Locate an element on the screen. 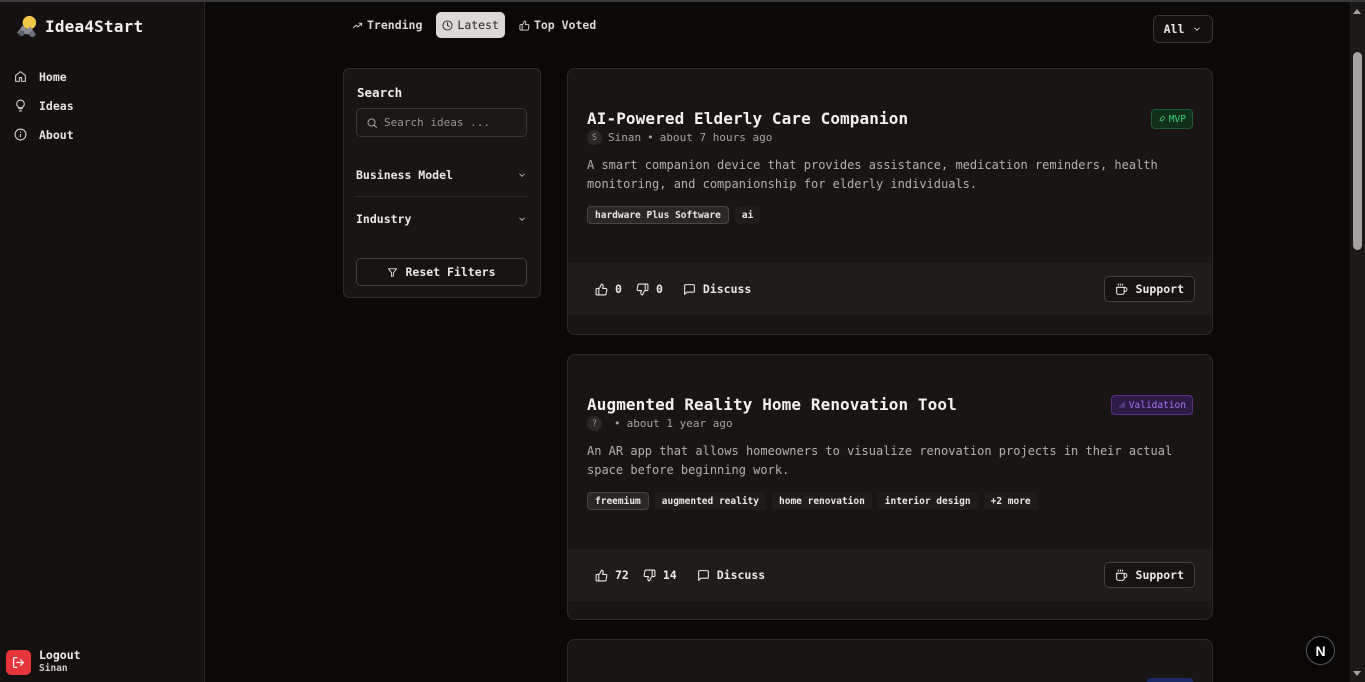  brand: Idea4Start is located at coordinates (78, 26).